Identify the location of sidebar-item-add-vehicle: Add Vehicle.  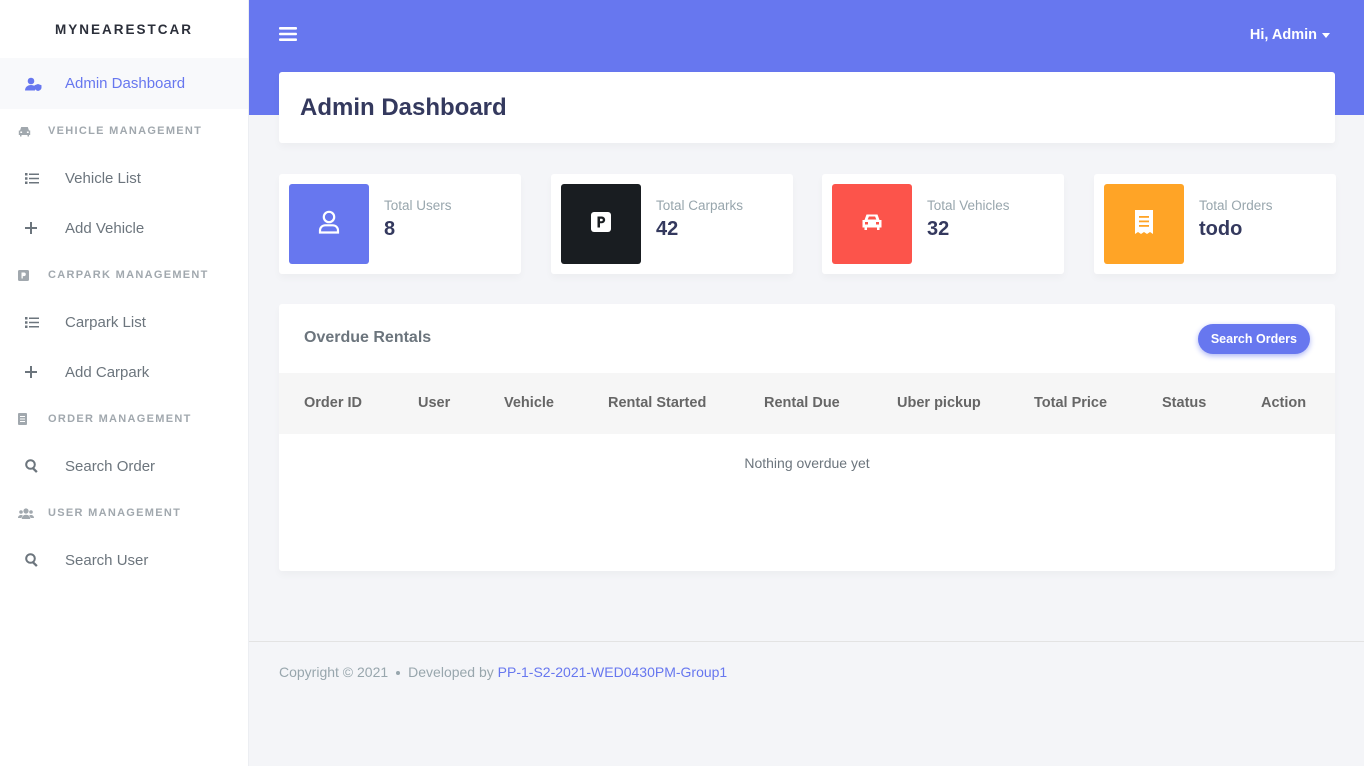
(124, 228).